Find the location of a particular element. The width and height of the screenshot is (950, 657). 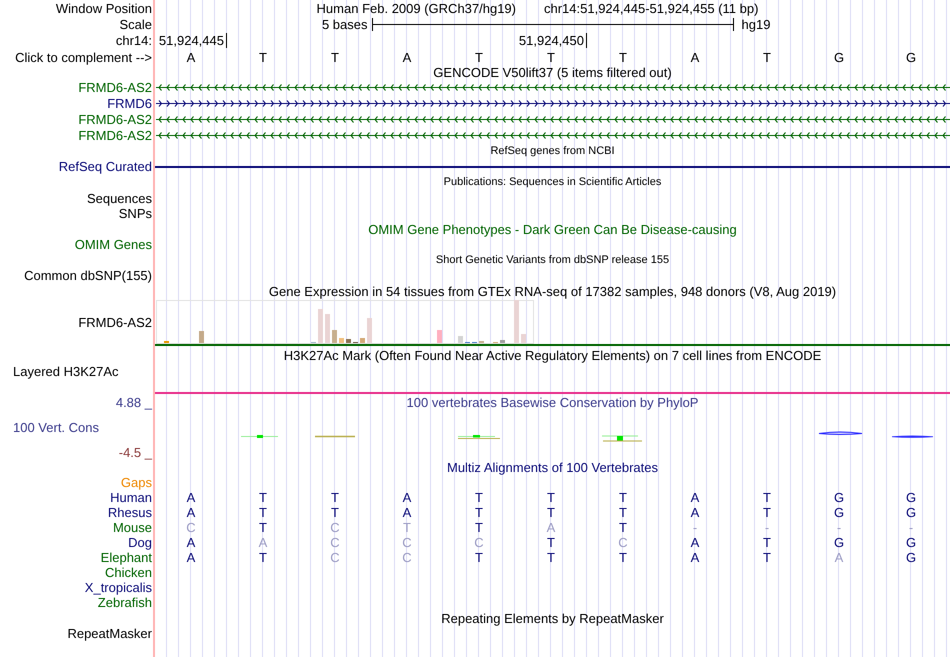

track-label: Layered H3K27Ac is located at coordinates (66, 371).